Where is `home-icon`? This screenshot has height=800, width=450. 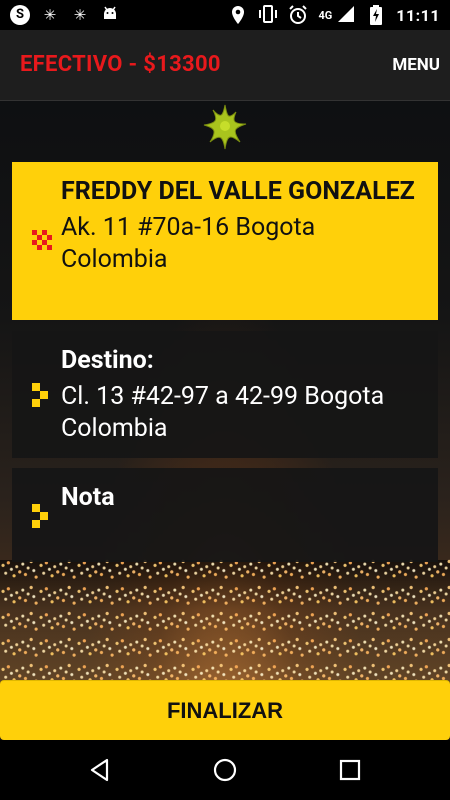
home-icon is located at coordinates (225, 770).